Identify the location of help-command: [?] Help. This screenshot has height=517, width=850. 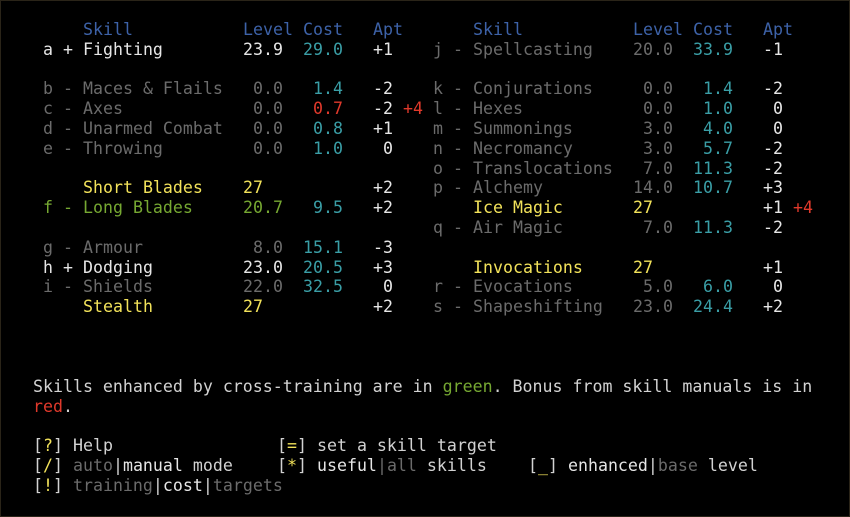
(73, 446).